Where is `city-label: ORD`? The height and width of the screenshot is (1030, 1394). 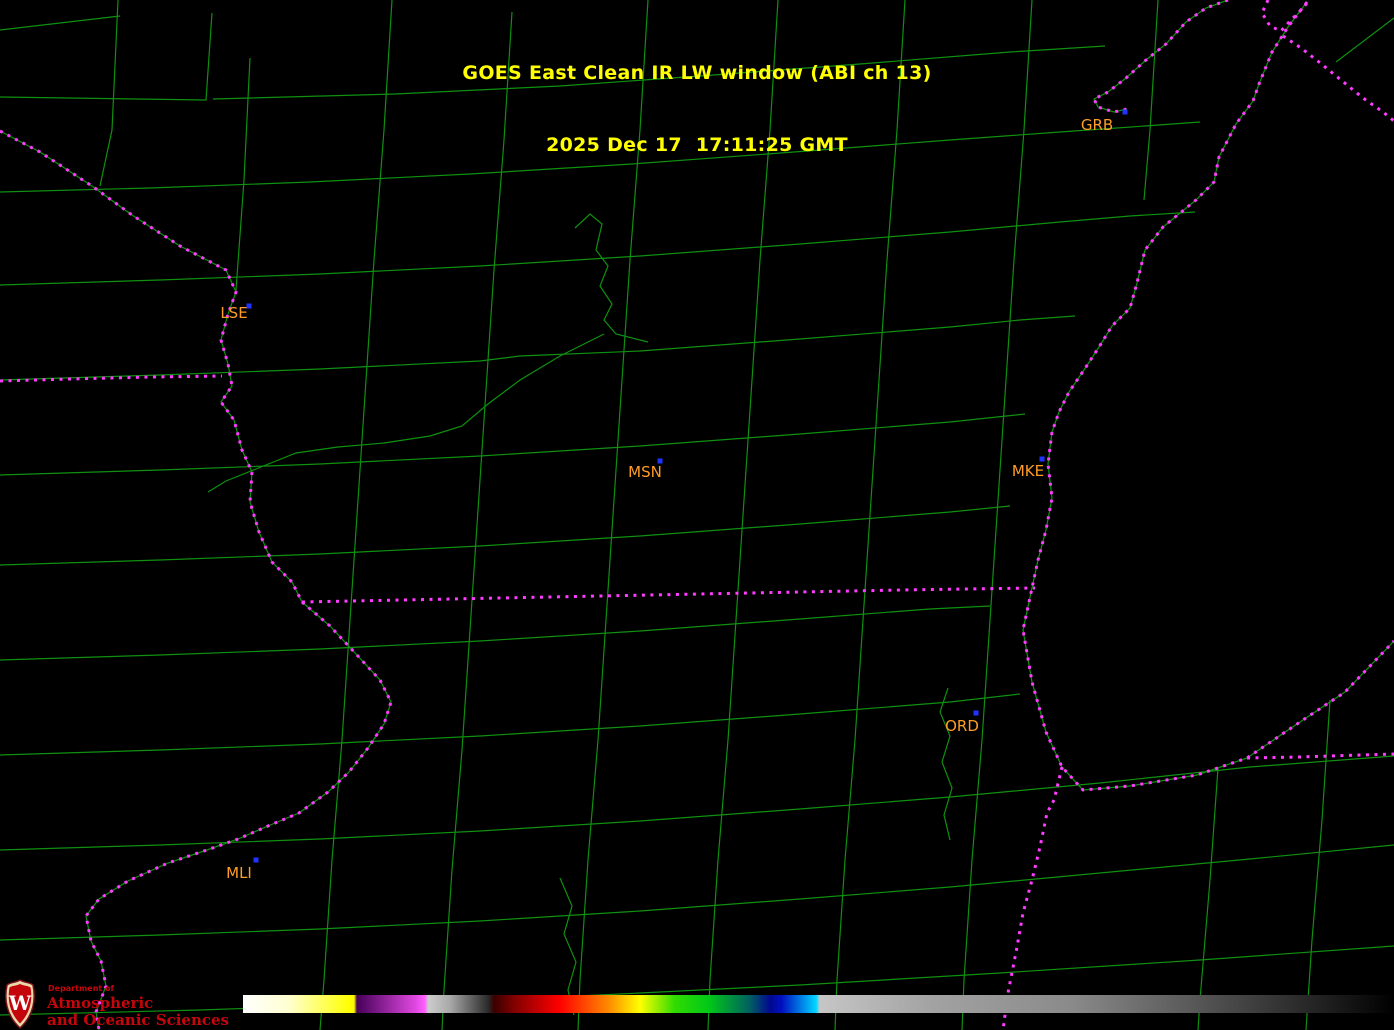 city-label: ORD is located at coordinates (962, 726).